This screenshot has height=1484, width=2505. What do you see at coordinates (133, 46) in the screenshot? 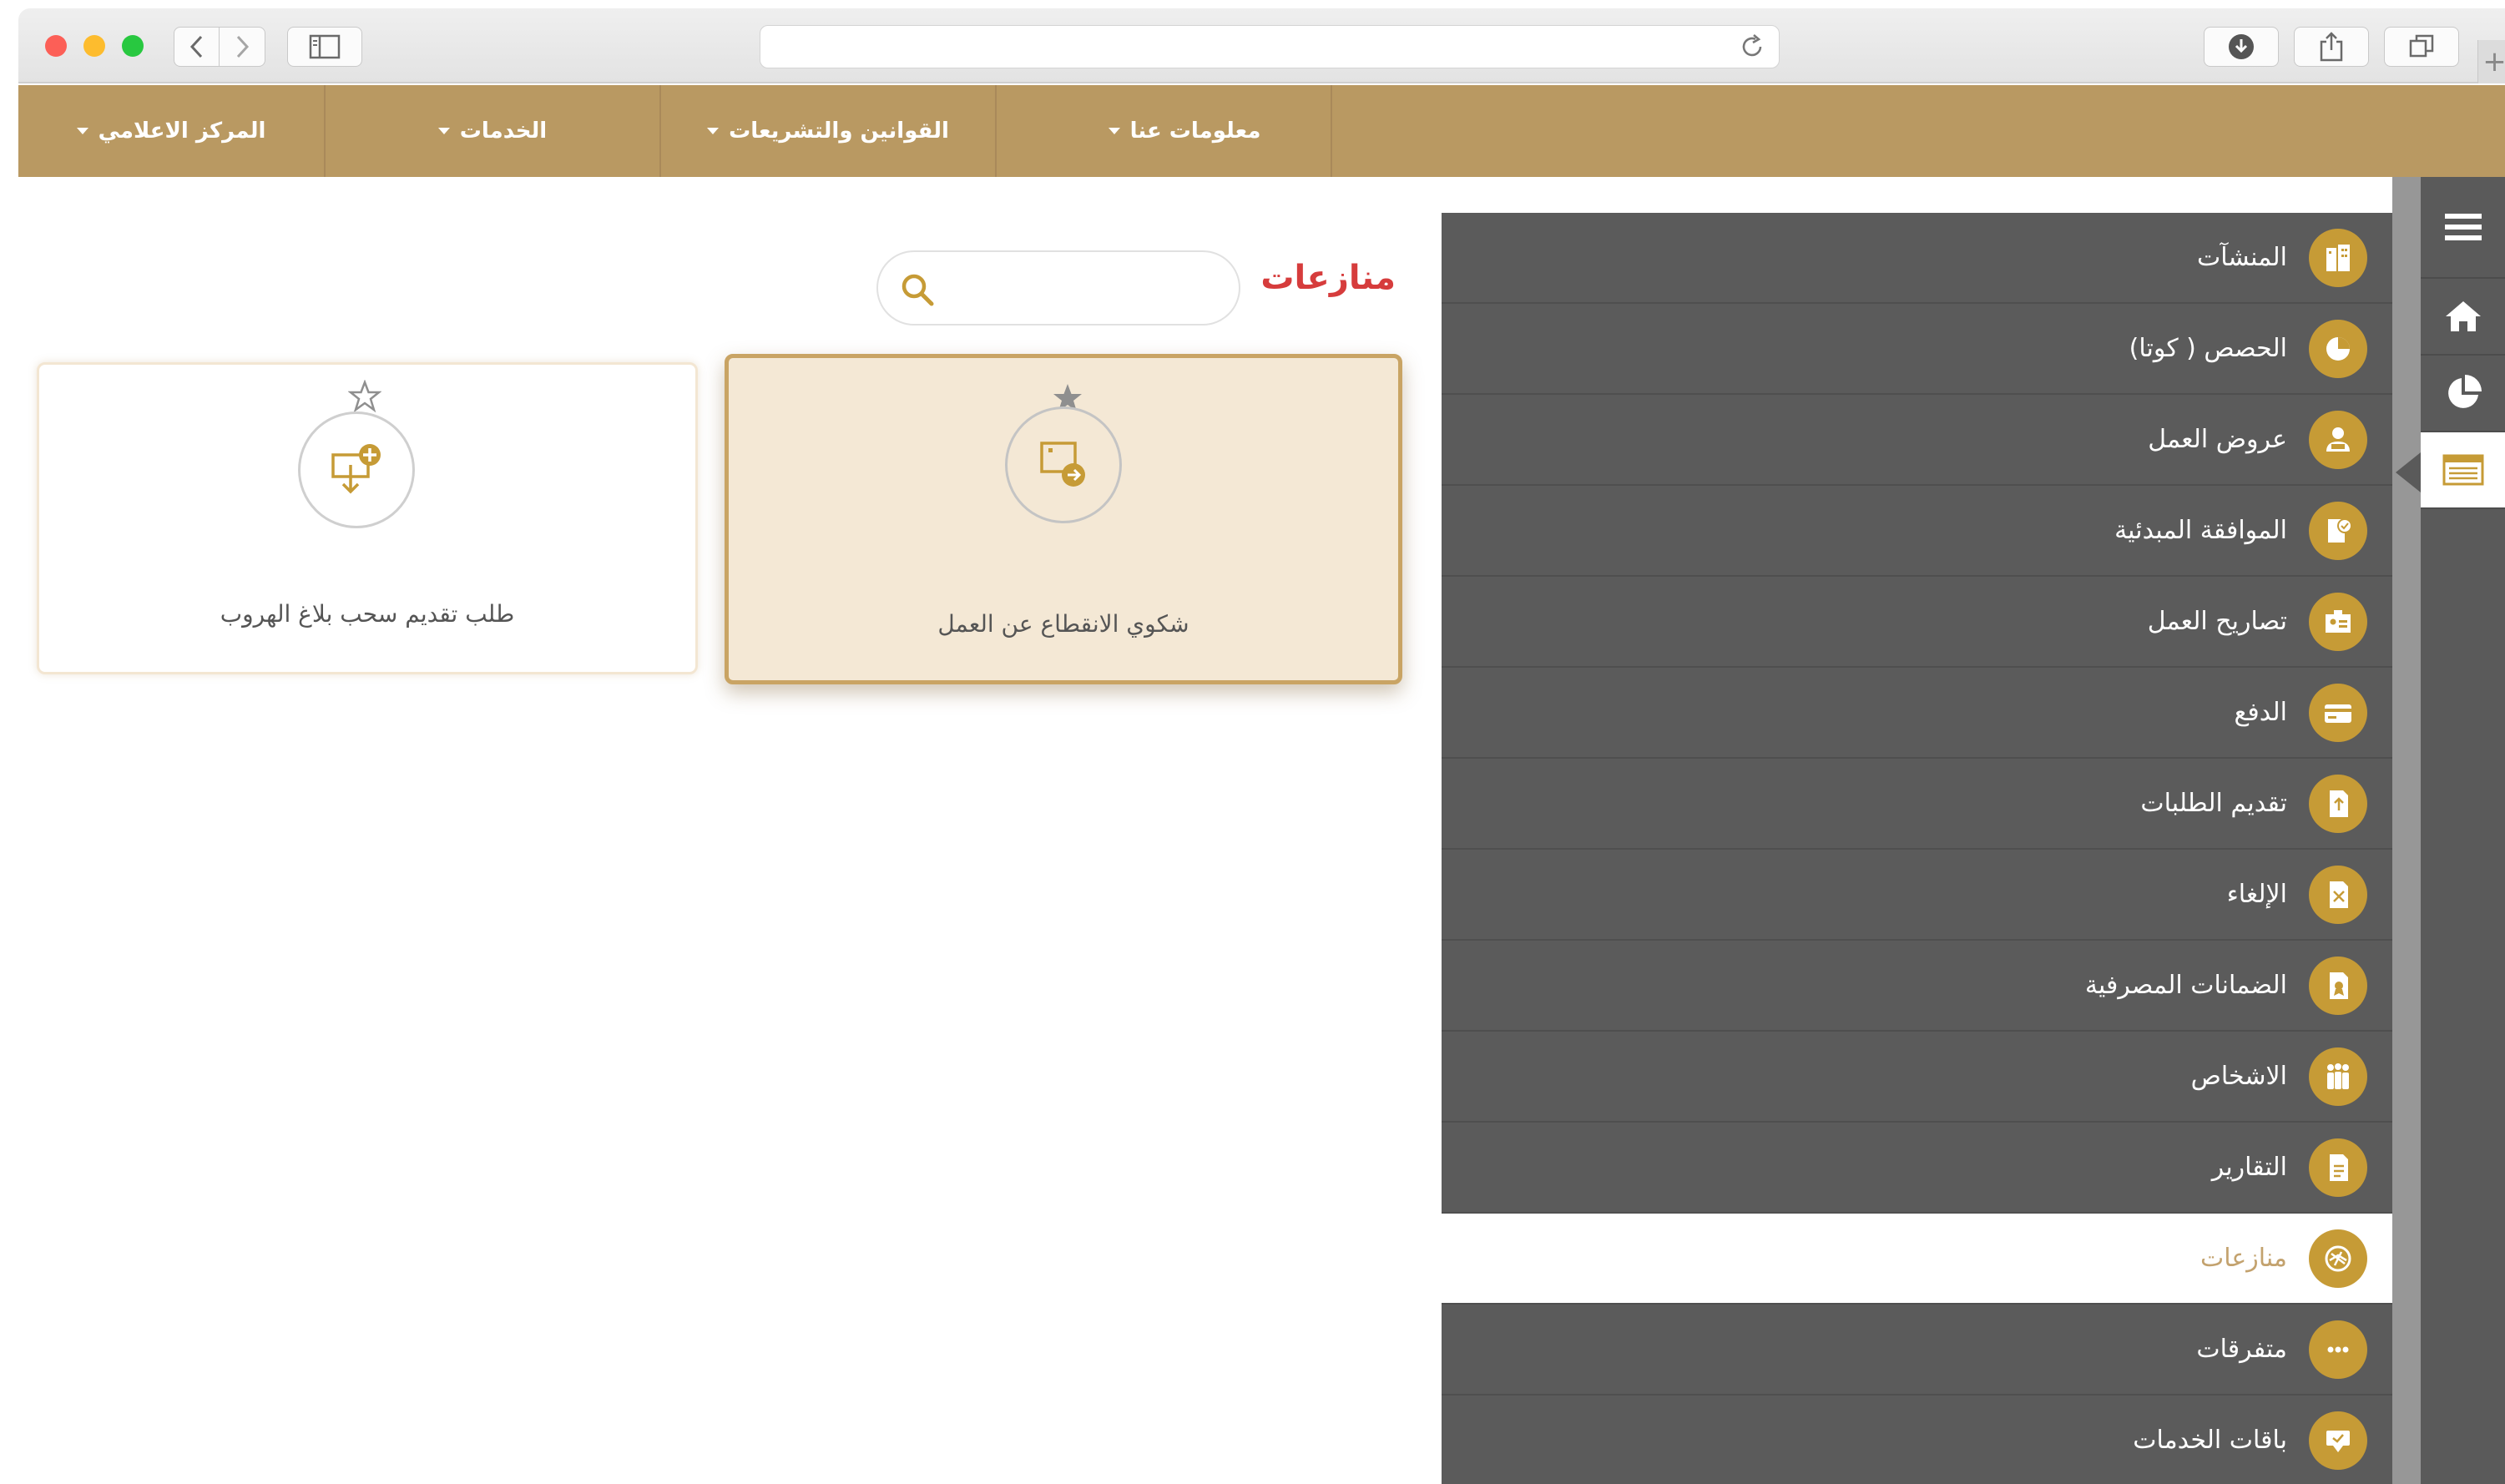
I see `zoom-window-button` at bounding box center [133, 46].